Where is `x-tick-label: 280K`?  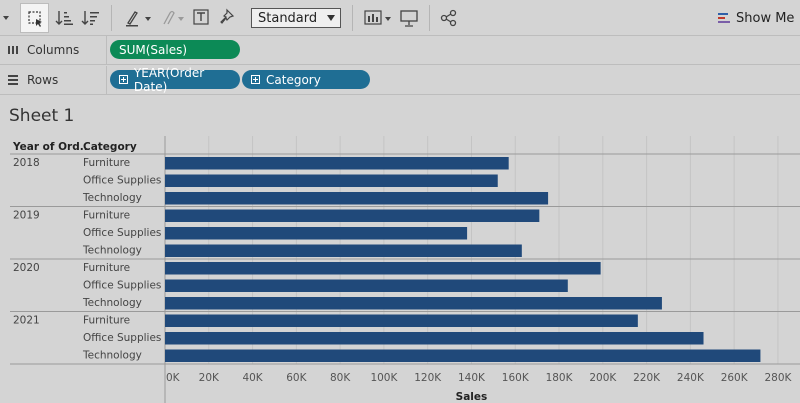
x-tick-label: 280K is located at coordinates (778, 378).